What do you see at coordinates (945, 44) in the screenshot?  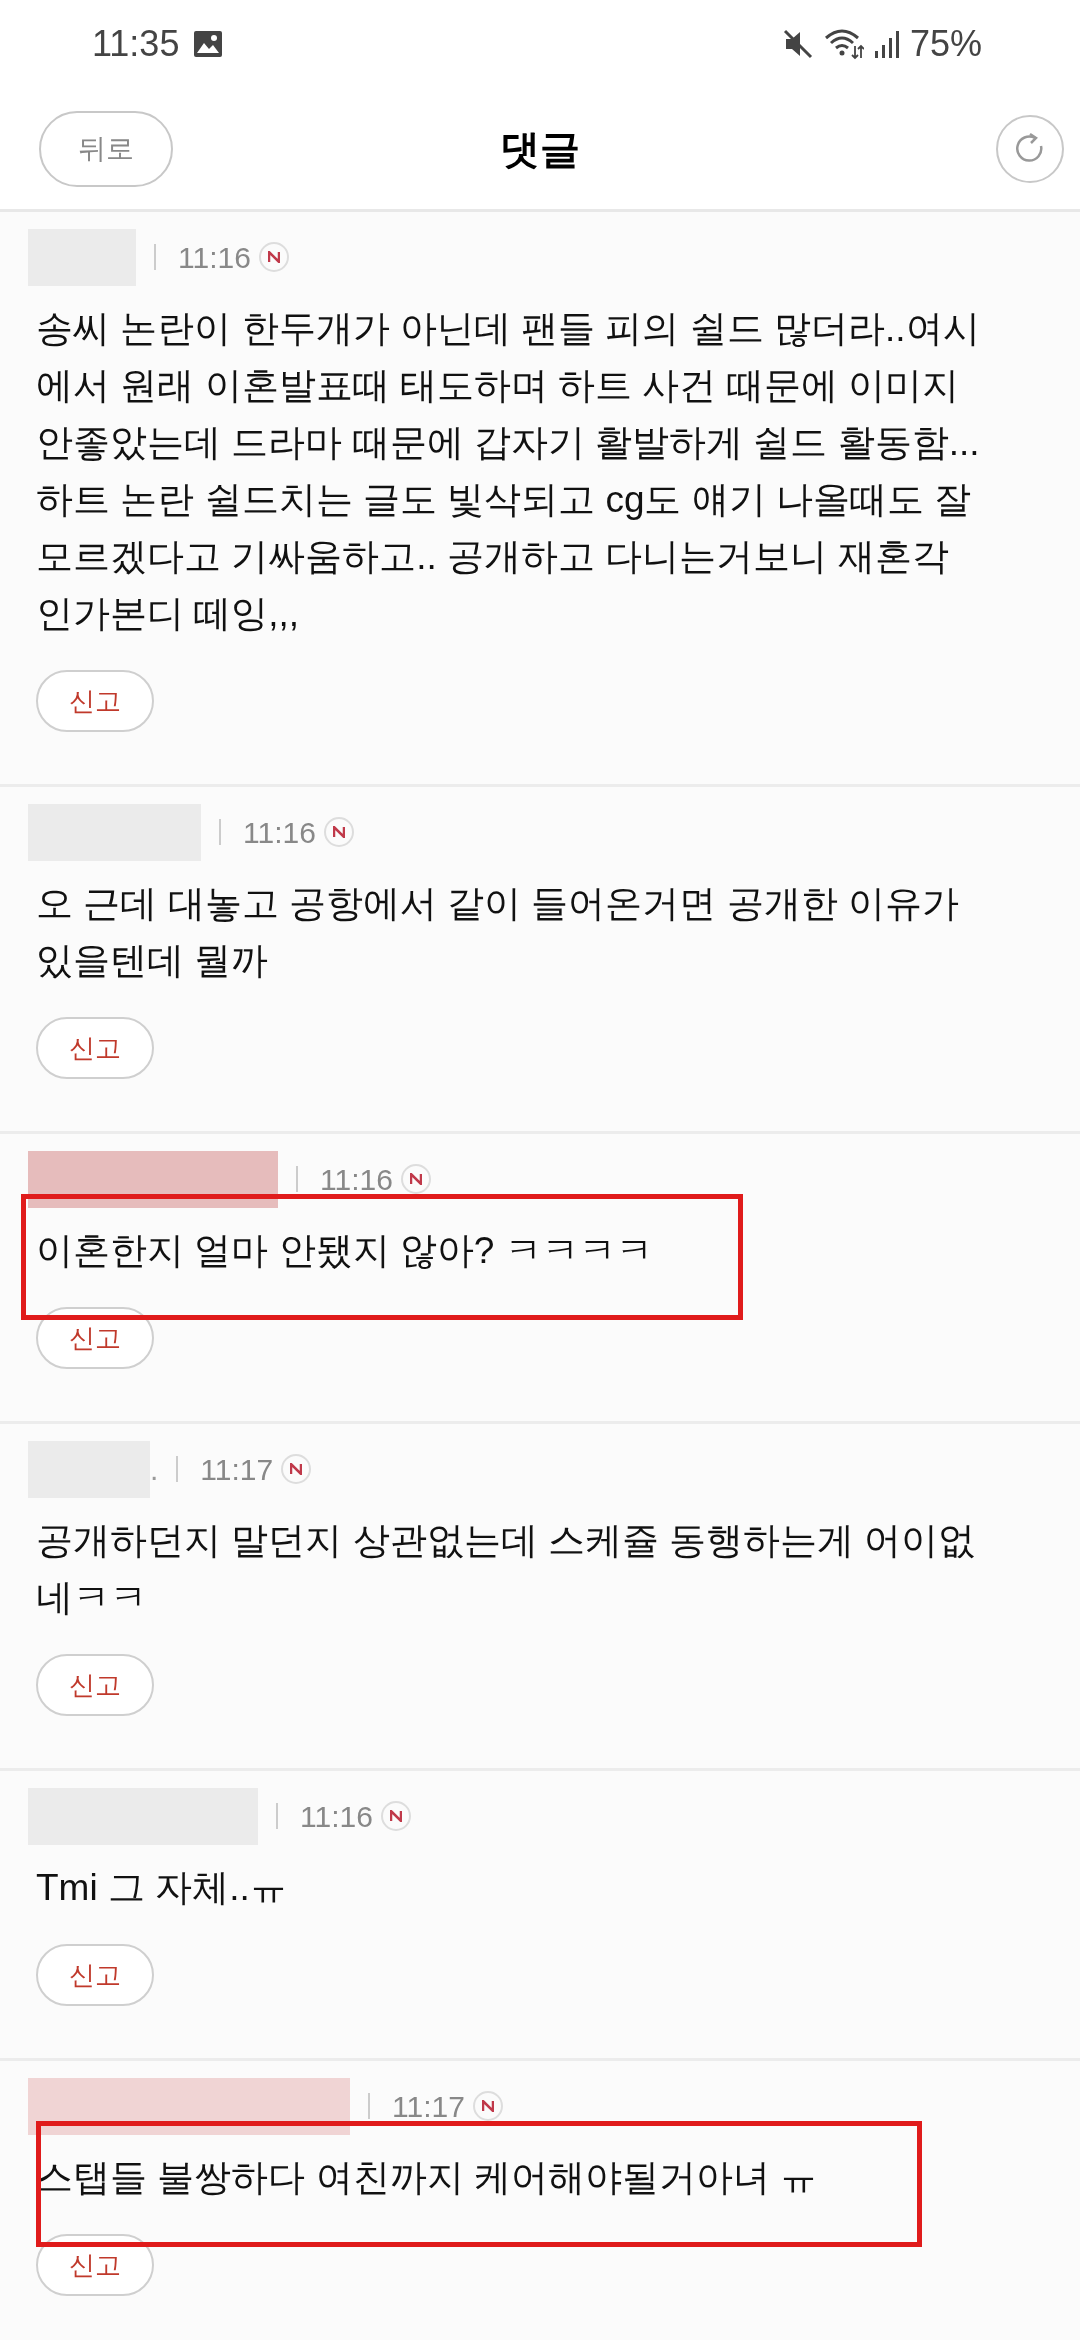 I see `battery-percentage: 75%` at bounding box center [945, 44].